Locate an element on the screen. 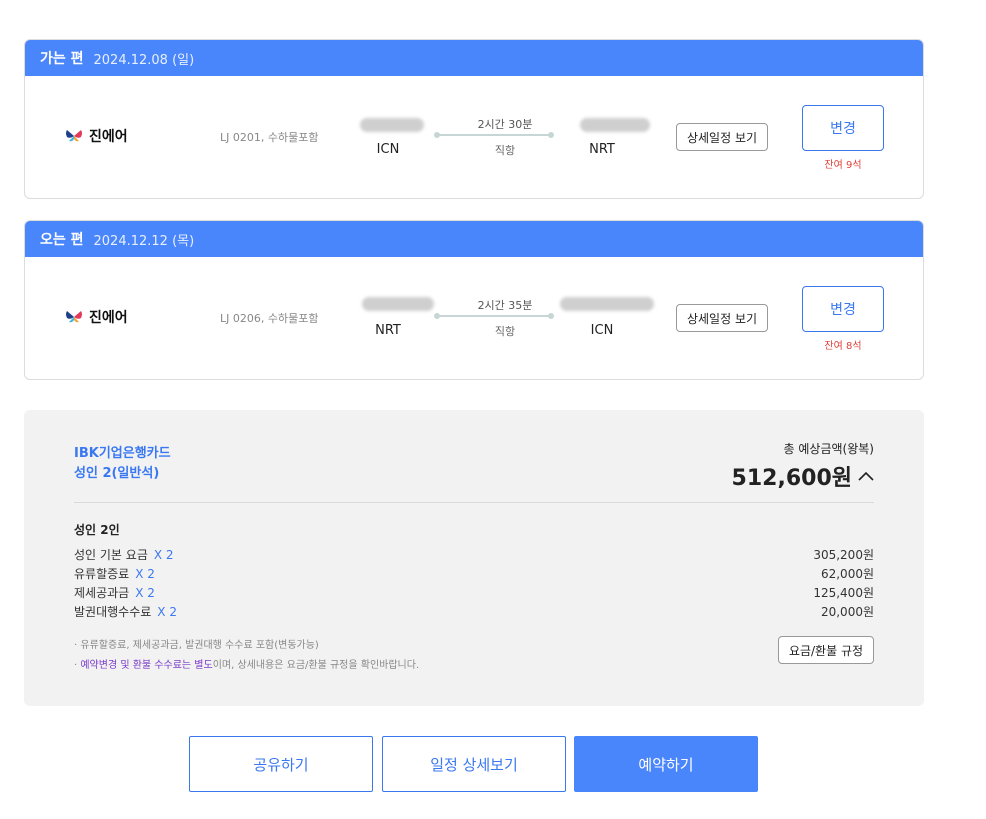  inbound-departure-code: NRT is located at coordinates (388, 330).